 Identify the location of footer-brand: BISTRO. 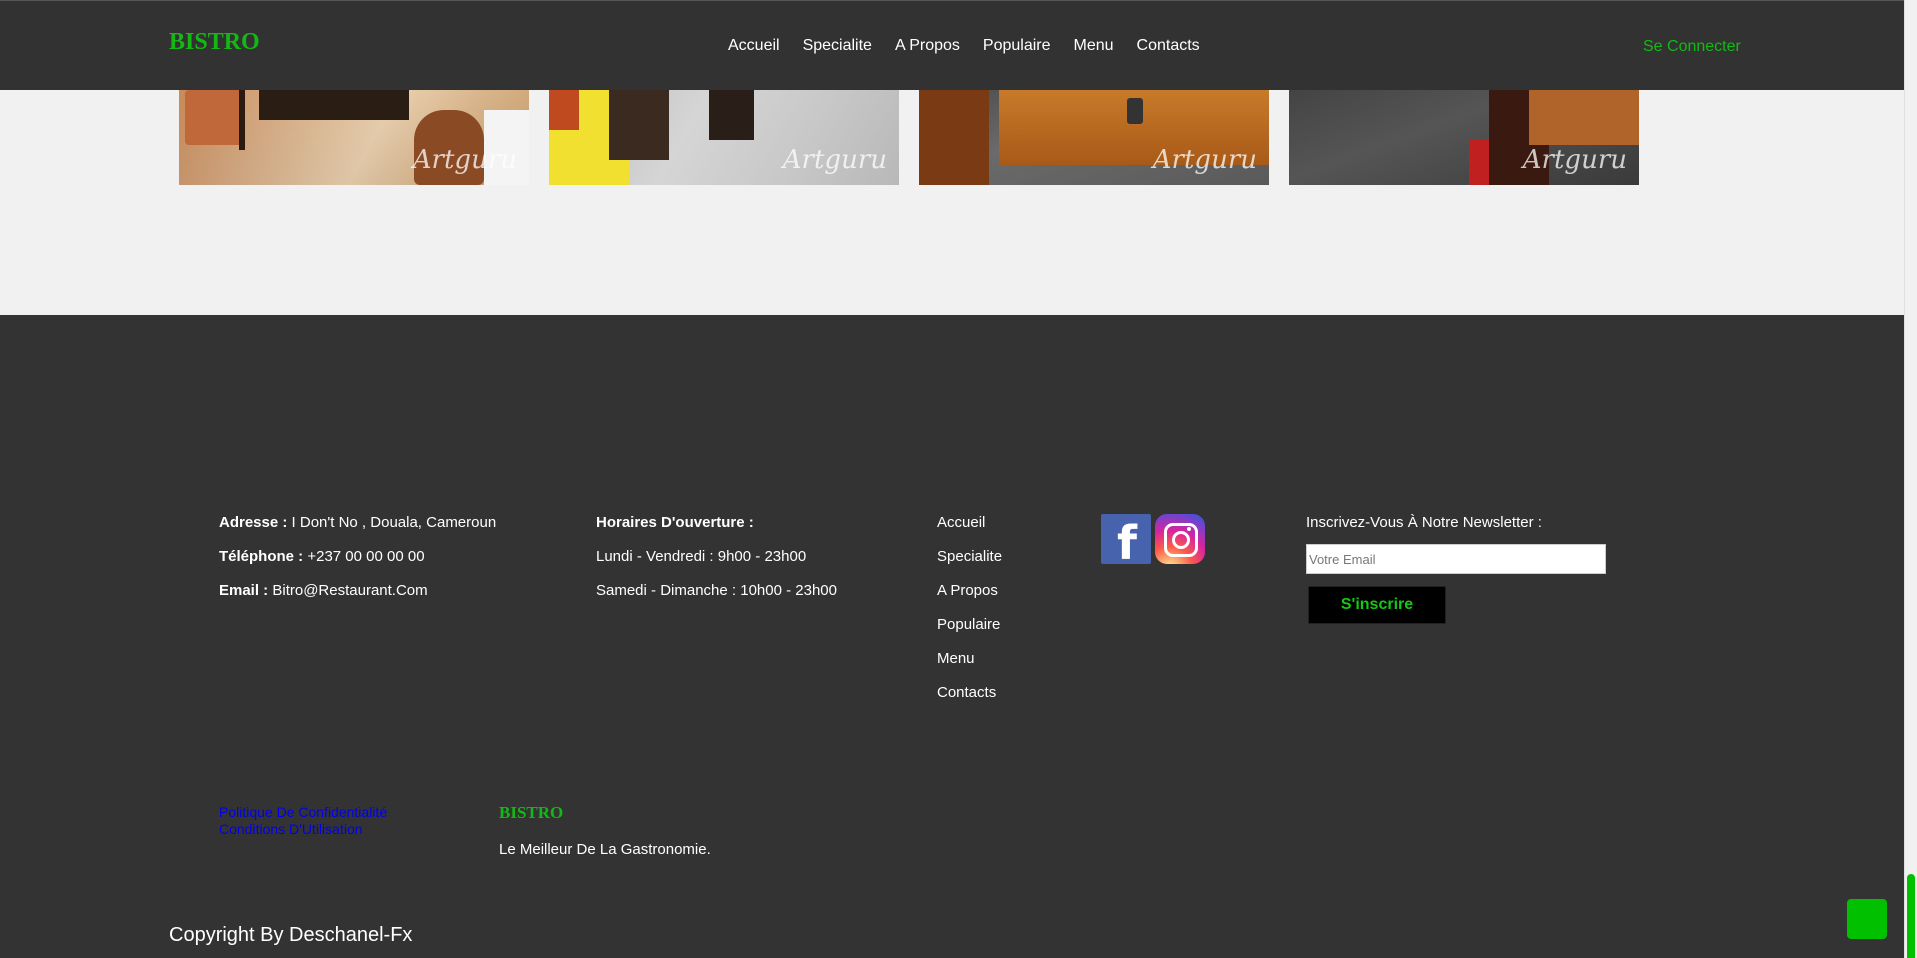
(531, 812).